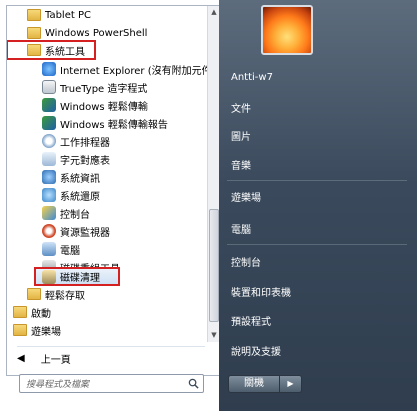 The width and height of the screenshot is (417, 411). Describe the element at coordinates (111, 346) in the screenshot. I see `divider` at that location.